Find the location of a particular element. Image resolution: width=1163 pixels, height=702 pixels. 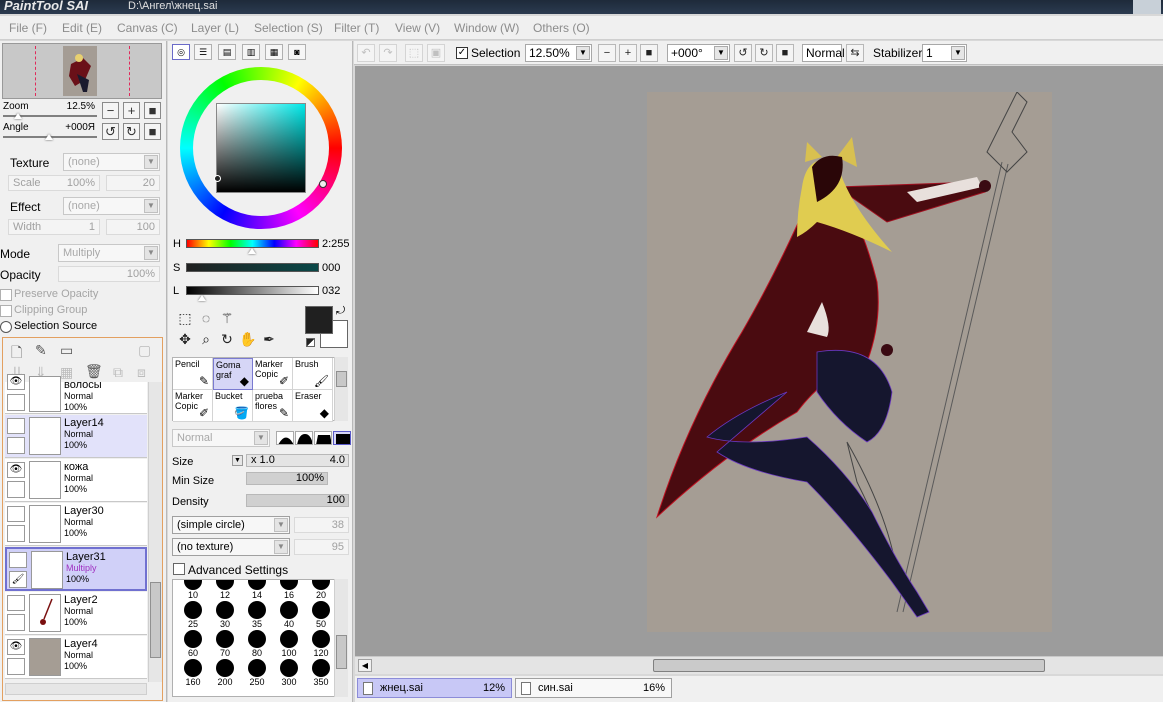

rotate-left-button: ↺ is located at coordinates (110, 131).